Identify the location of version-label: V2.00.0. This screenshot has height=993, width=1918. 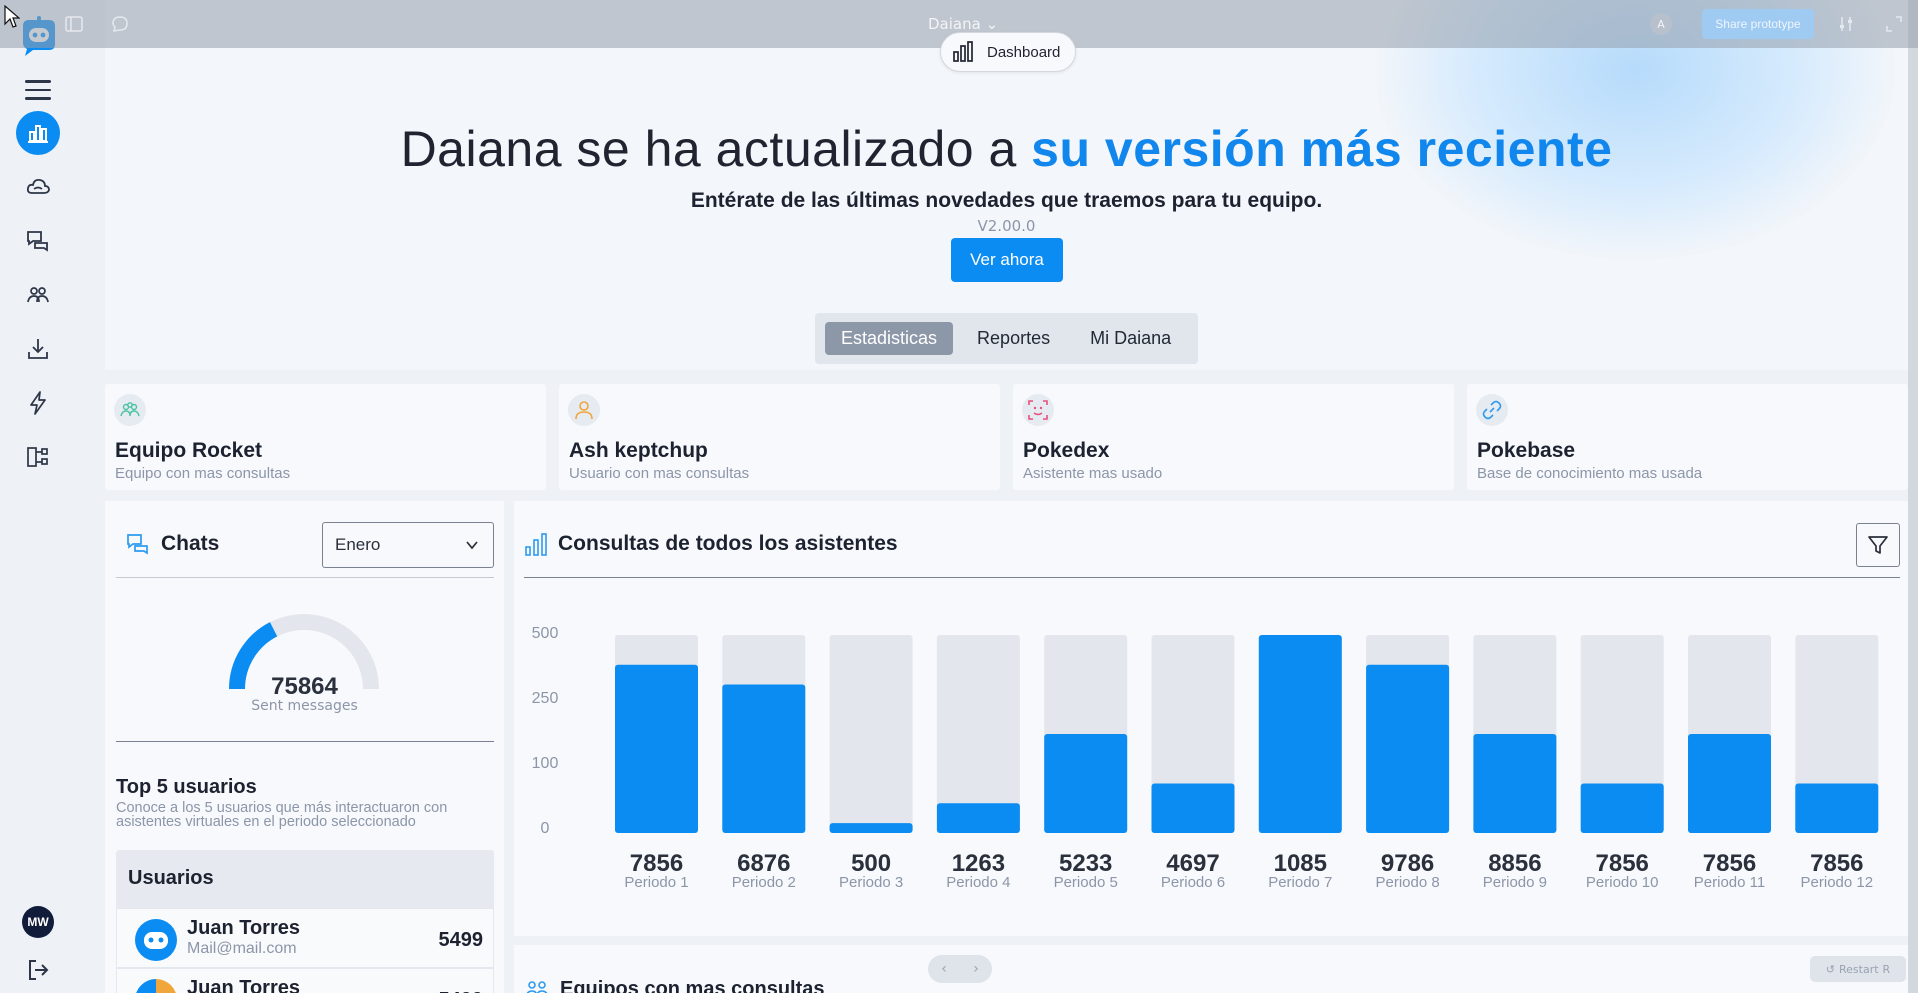
(1006, 226).